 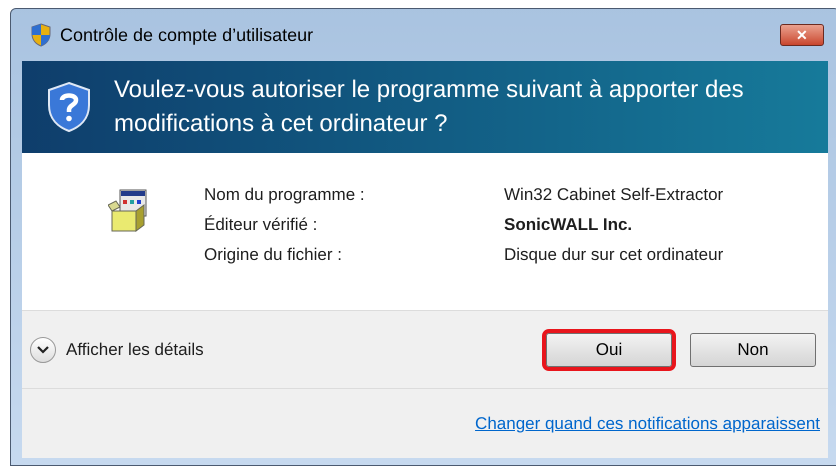 What do you see at coordinates (261, 225) in the screenshot?
I see `detail-label: Éditeur vérifié :` at bounding box center [261, 225].